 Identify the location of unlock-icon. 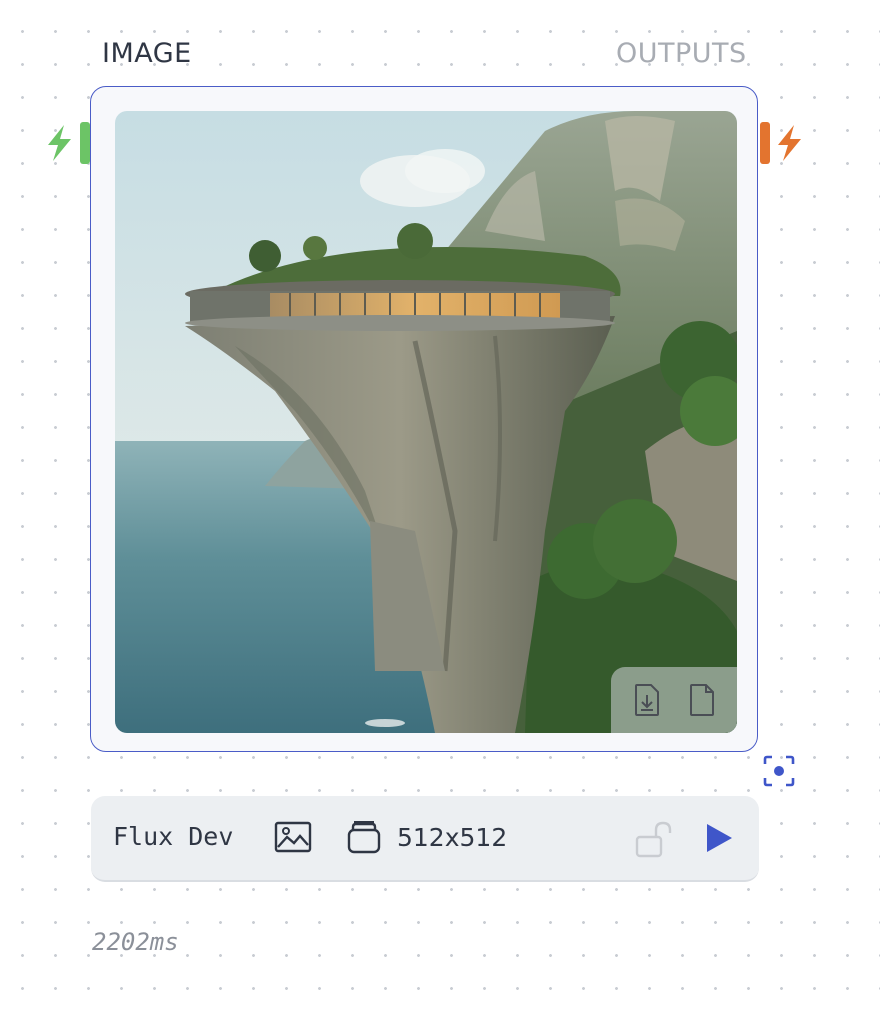
(654, 839).